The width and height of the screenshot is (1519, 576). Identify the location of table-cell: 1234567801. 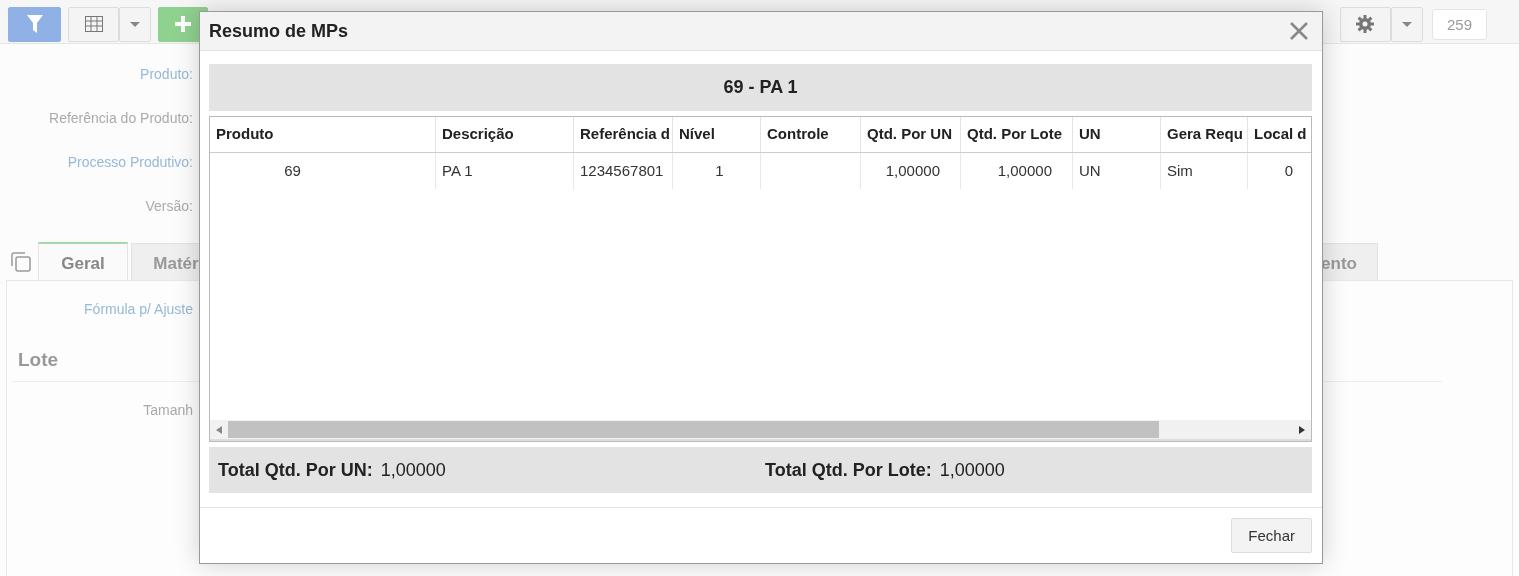
(622, 171).